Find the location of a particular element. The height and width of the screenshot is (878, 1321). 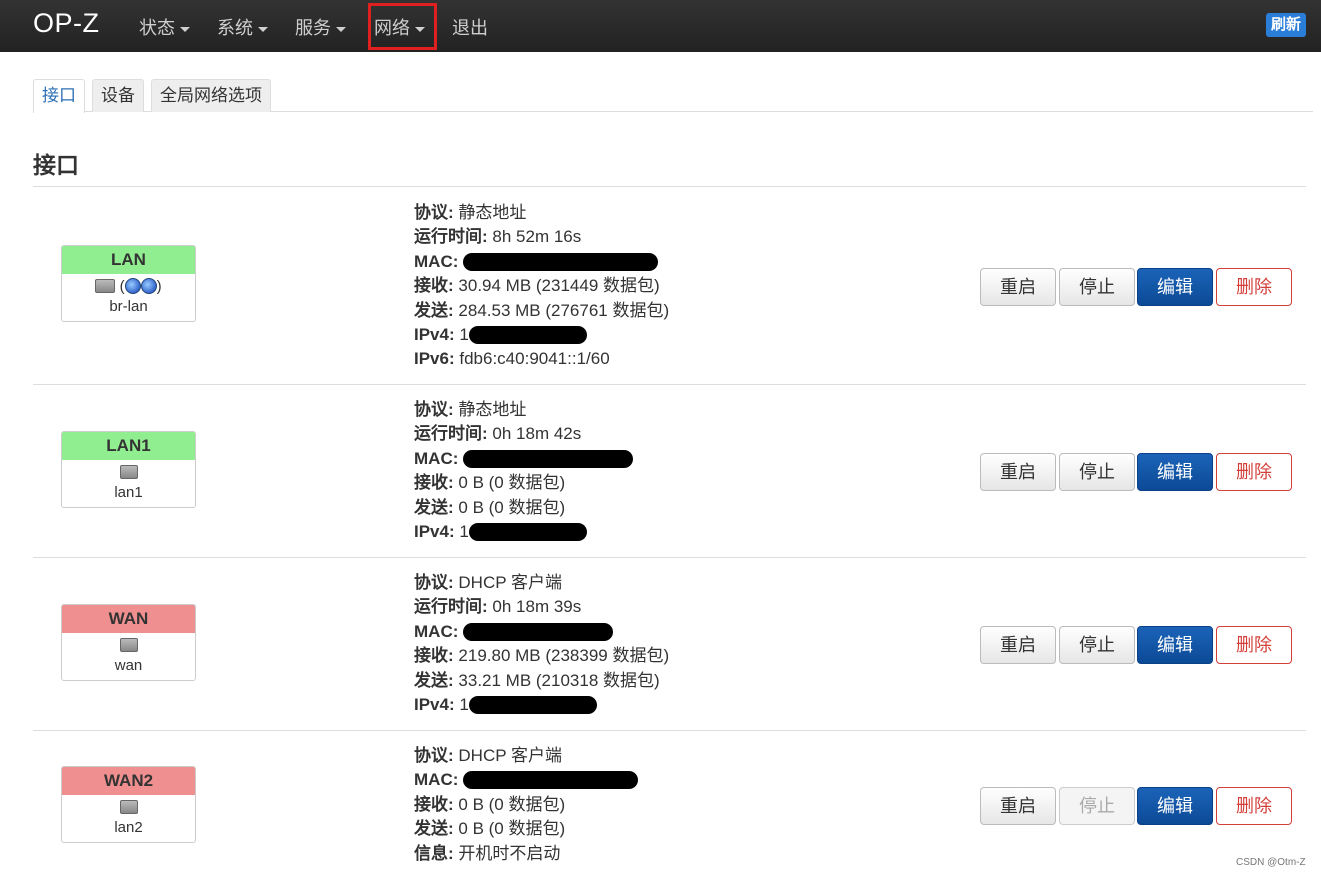

tab-bar: 接口 设备 全局网络选项 is located at coordinates (673, 96).